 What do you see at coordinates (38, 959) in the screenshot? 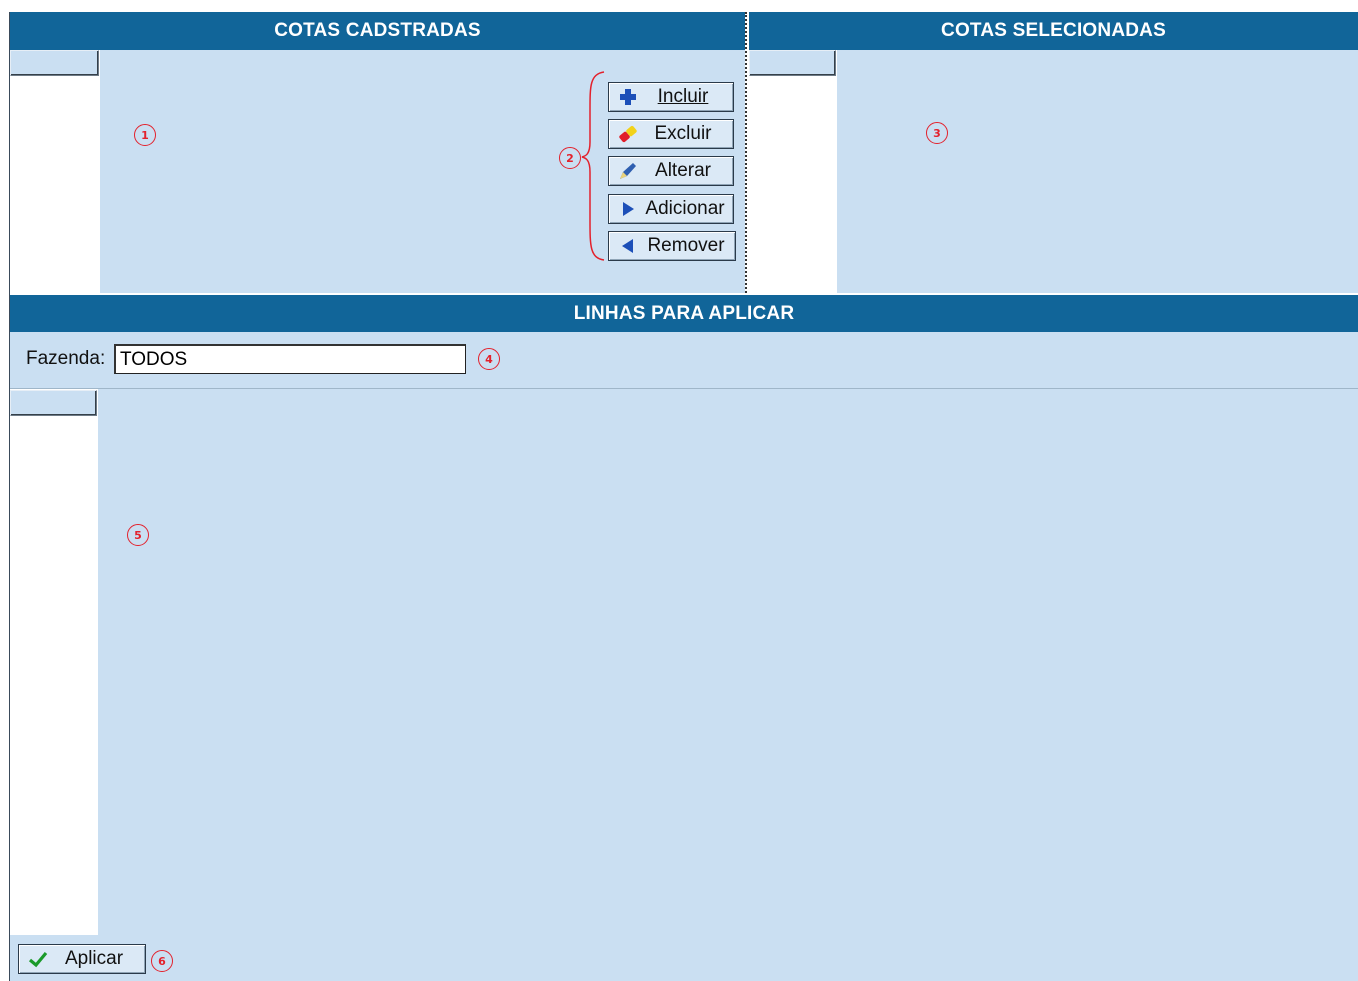
I see `check-icon` at bounding box center [38, 959].